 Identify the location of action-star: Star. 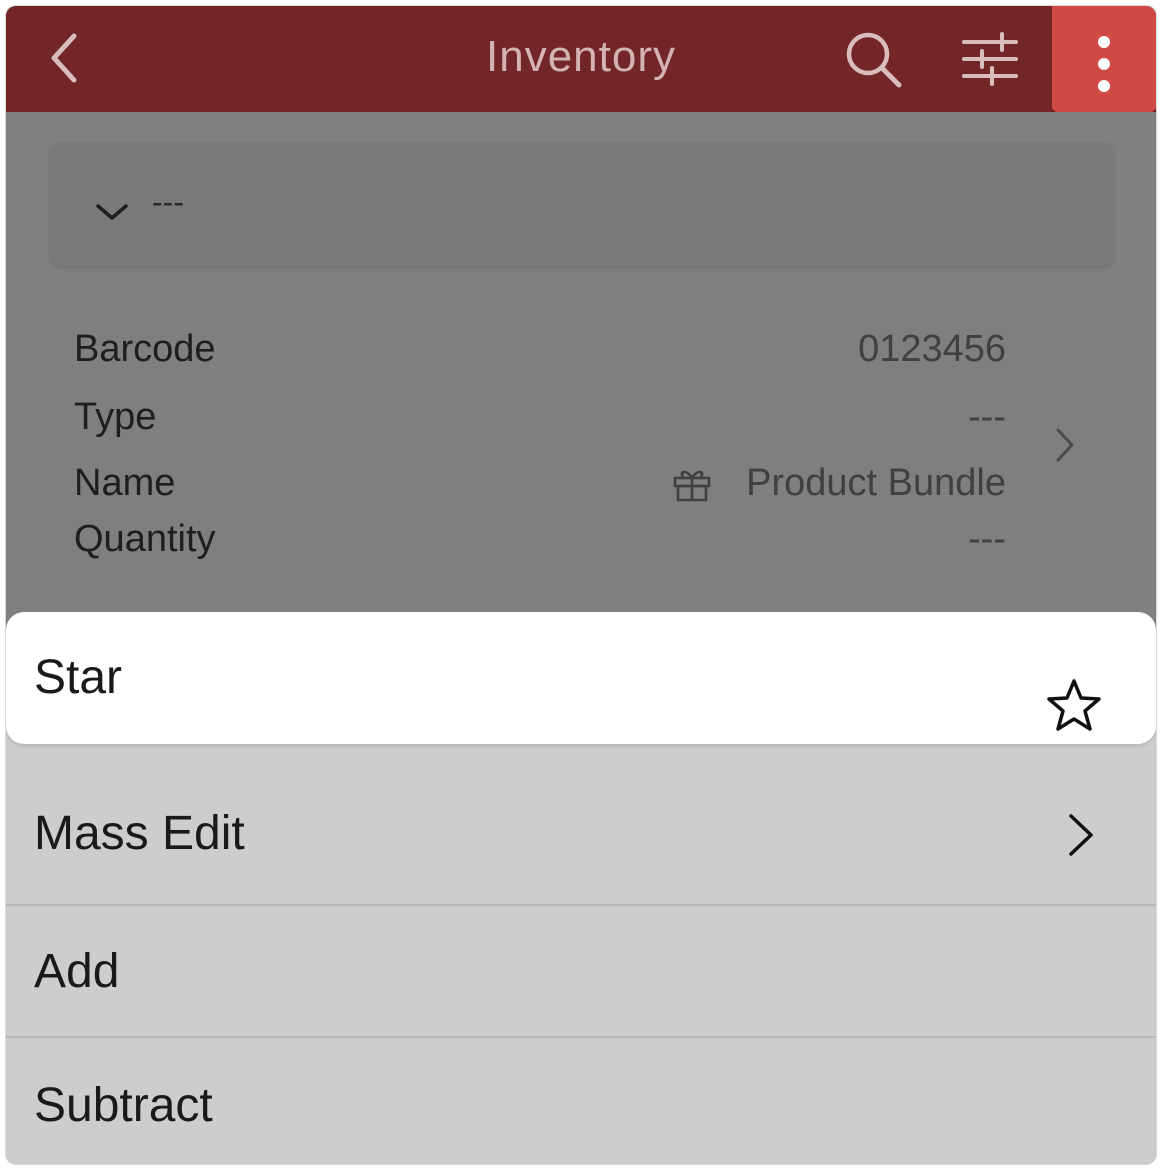
(581, 678).